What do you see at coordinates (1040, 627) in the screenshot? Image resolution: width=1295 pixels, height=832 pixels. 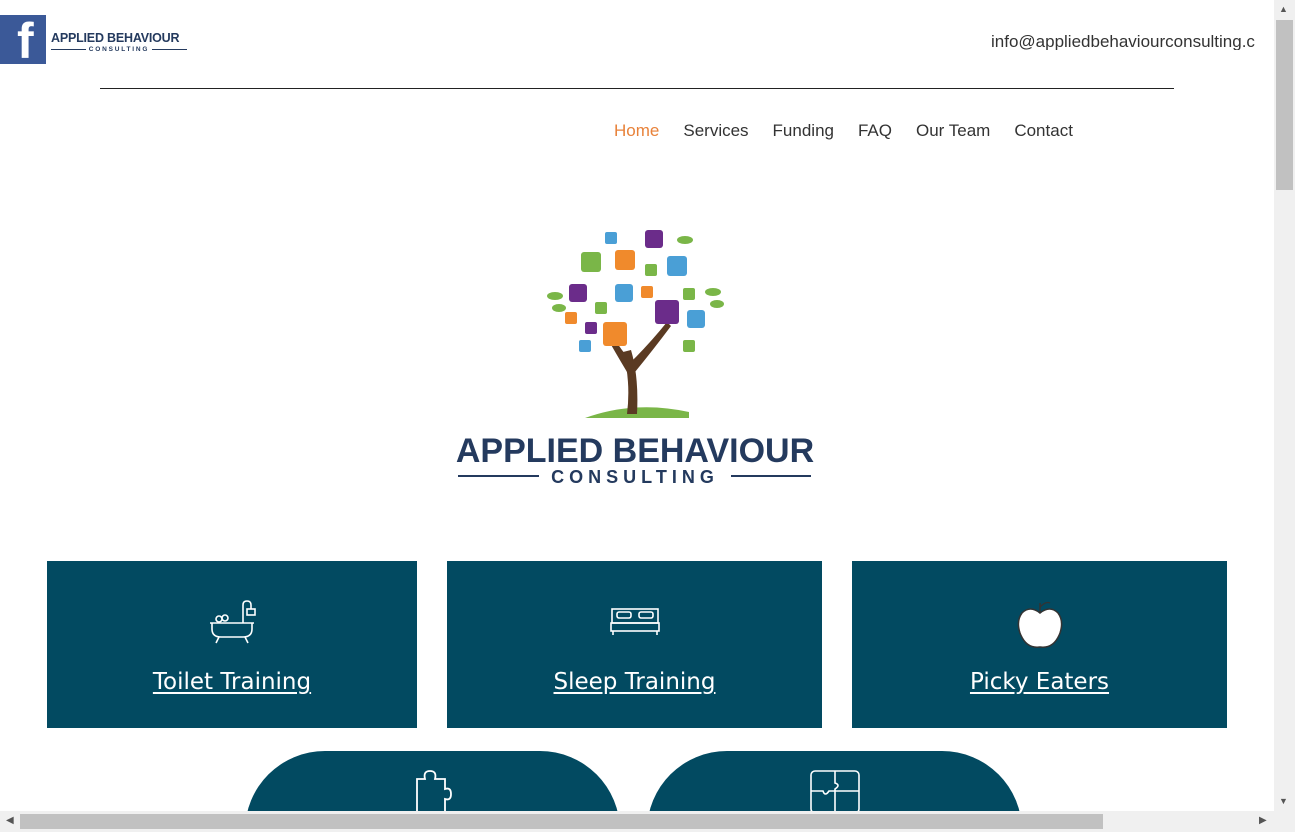 I see `apple-icon` at bounding box center [1040, 627].